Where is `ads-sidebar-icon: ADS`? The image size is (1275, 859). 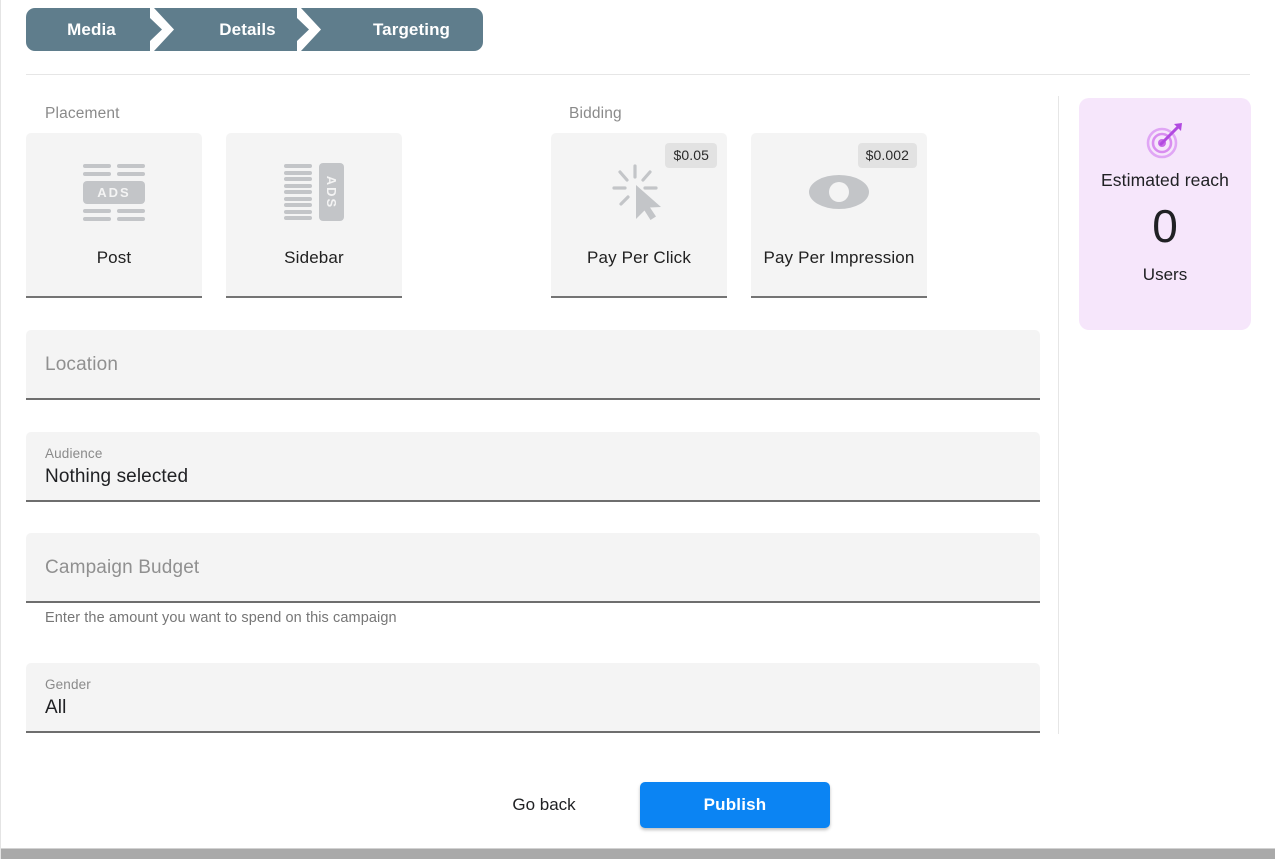
ads-sidebar-icon: ADS is located at coordinates (314, 192).